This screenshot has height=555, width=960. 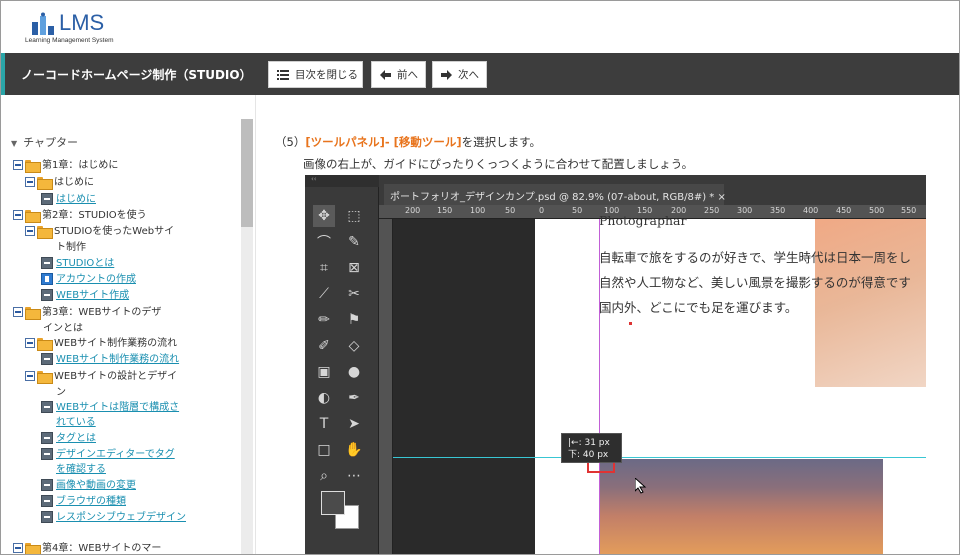 What do you see at coordinates (101, 376) in the screenshot?
I see `tree-section: WEBサイトの設計とデザイ` at bounding box center [101, 376].